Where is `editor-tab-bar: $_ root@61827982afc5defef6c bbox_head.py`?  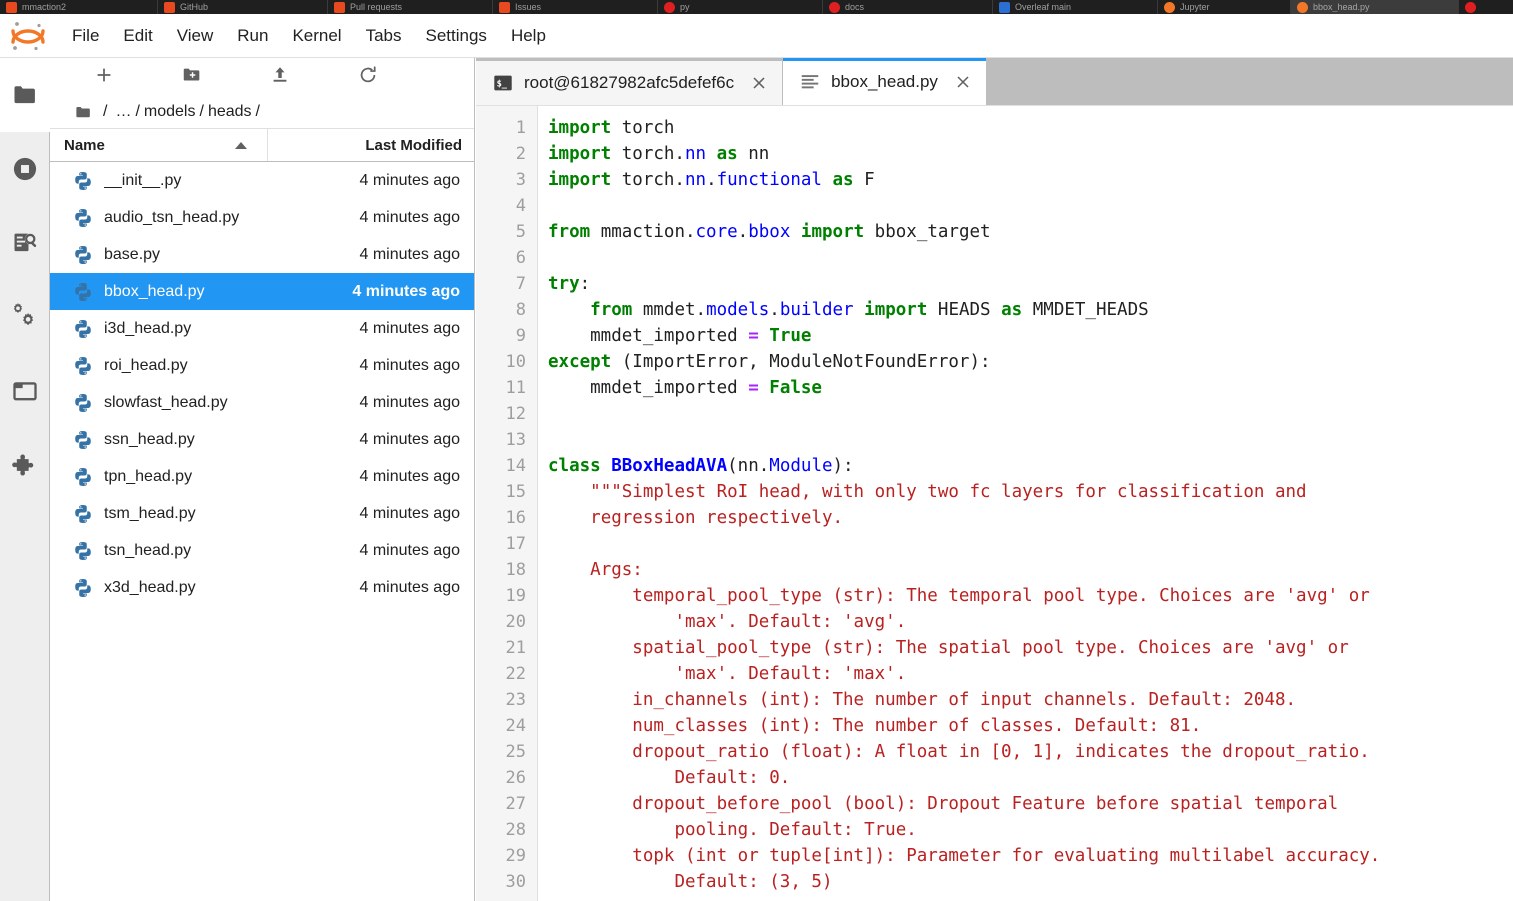
editor-tab-bar: $_ root@61827982afc5defef6c bbox_head.py is located at coordinates (994, 81).